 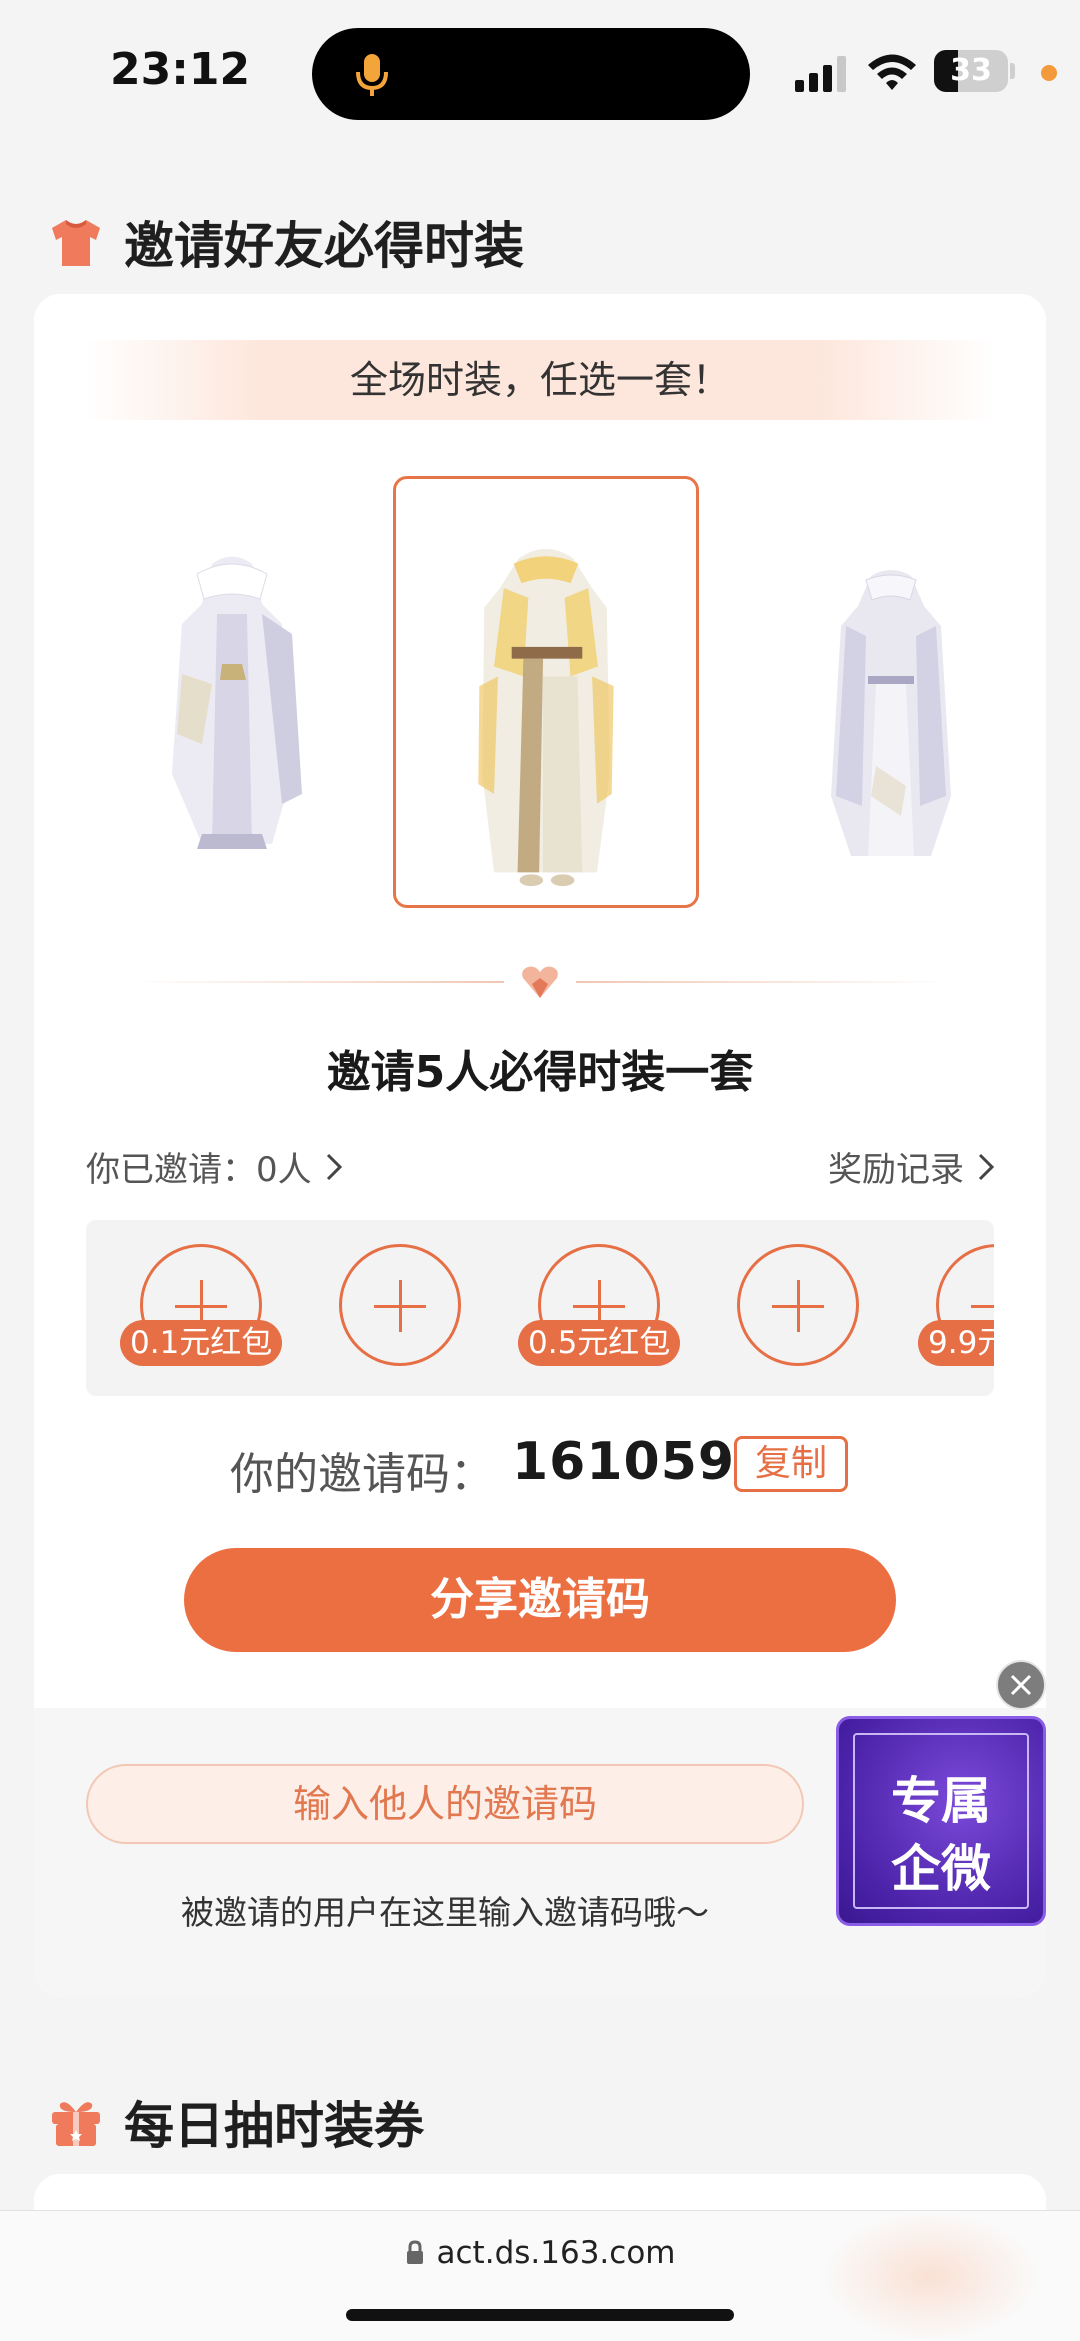 I want to click on section-title-daily: 每日抽时装券, so click(x=236, y=2122).